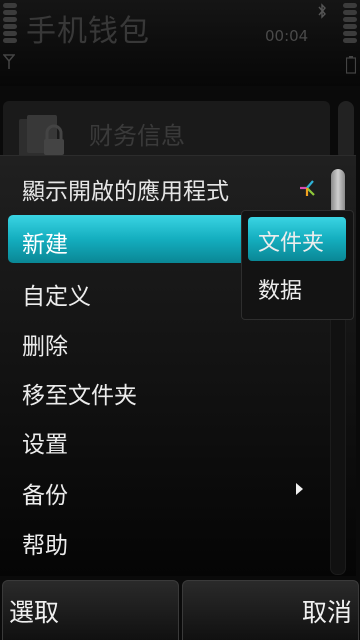 Image resolution: width=360 pixels, height=640 pixels. Describe the element at coordinates (56, 297) in the screenshot. I see `menu-item-label: 自定义` at that location.